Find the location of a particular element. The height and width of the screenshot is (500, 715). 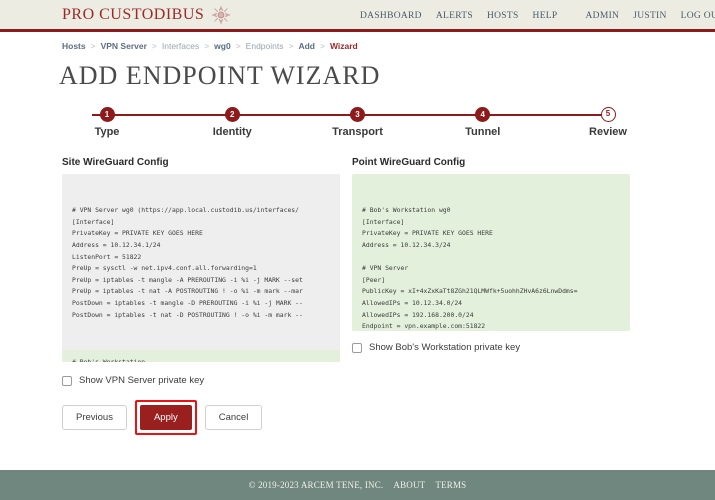

stepper-step-label: Review is located at coordinates (608, 132).